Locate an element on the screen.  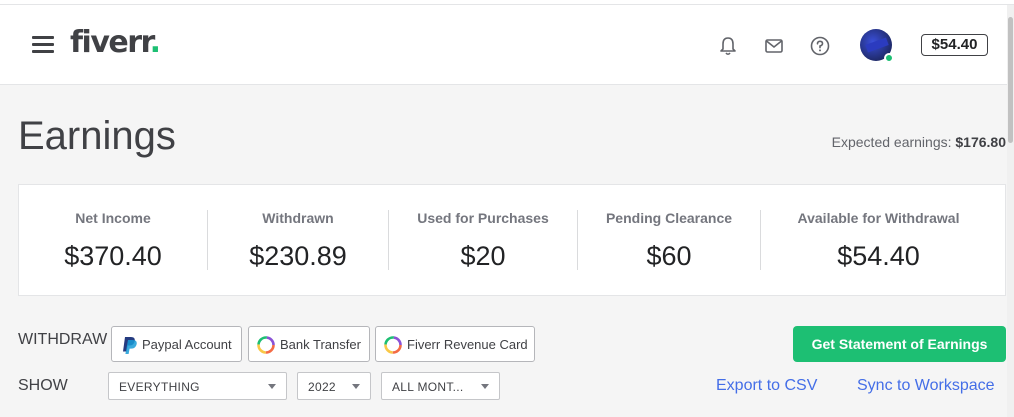
fiverr-revenue-card-label: Fiverr Revenue Card is located at coordinates (467, 344).